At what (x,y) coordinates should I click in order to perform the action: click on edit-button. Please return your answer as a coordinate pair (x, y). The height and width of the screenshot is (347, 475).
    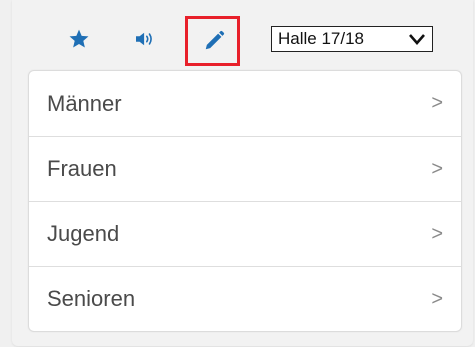
    Looking at the image, I should click on (212, 41).